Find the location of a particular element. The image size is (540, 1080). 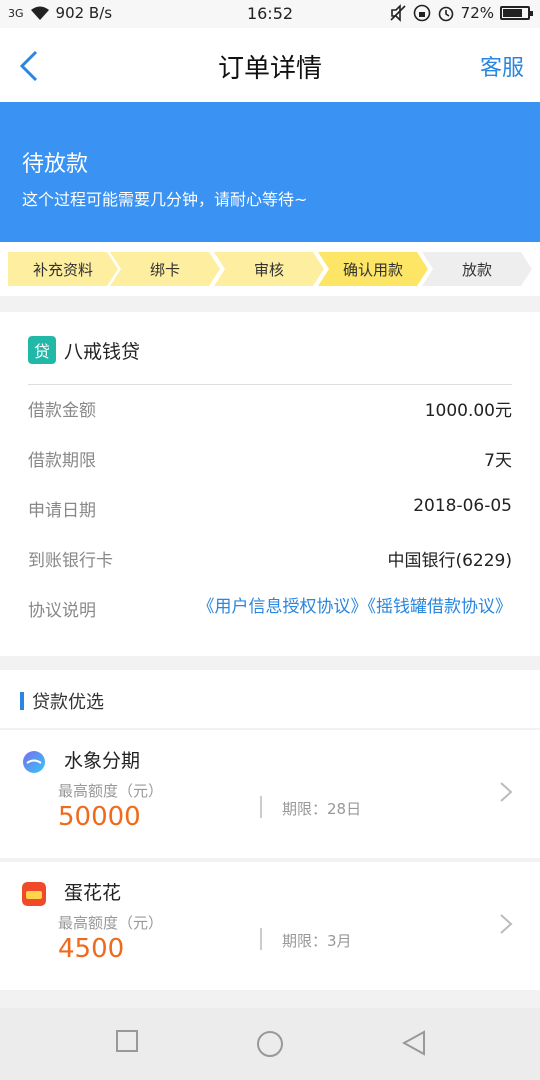

lender-logo-icon: 贷 is located at coordinates (42, 350).